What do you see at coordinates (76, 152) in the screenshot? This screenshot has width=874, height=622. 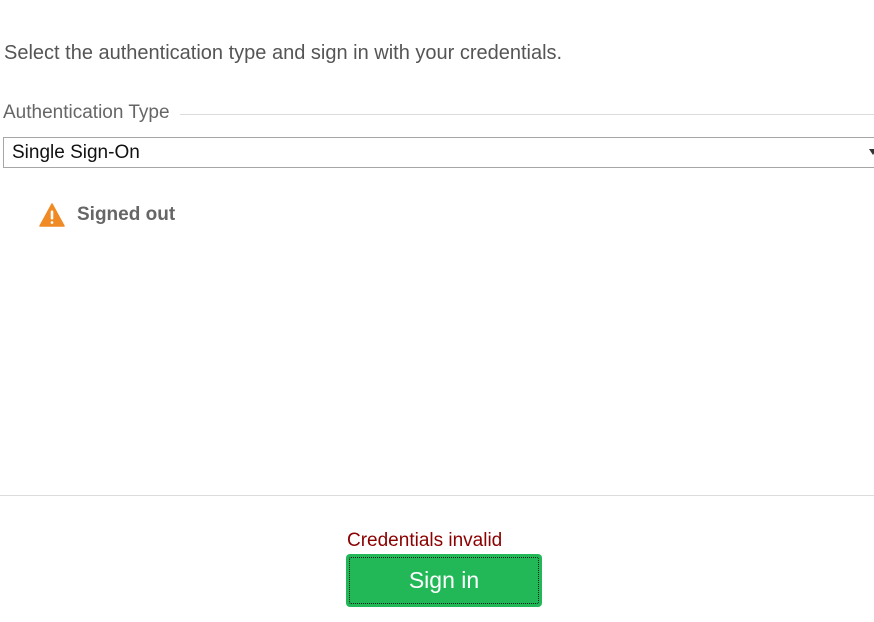 I see `auth-type-selected-value: Single Sign-On` at bounding box center [76, 152].